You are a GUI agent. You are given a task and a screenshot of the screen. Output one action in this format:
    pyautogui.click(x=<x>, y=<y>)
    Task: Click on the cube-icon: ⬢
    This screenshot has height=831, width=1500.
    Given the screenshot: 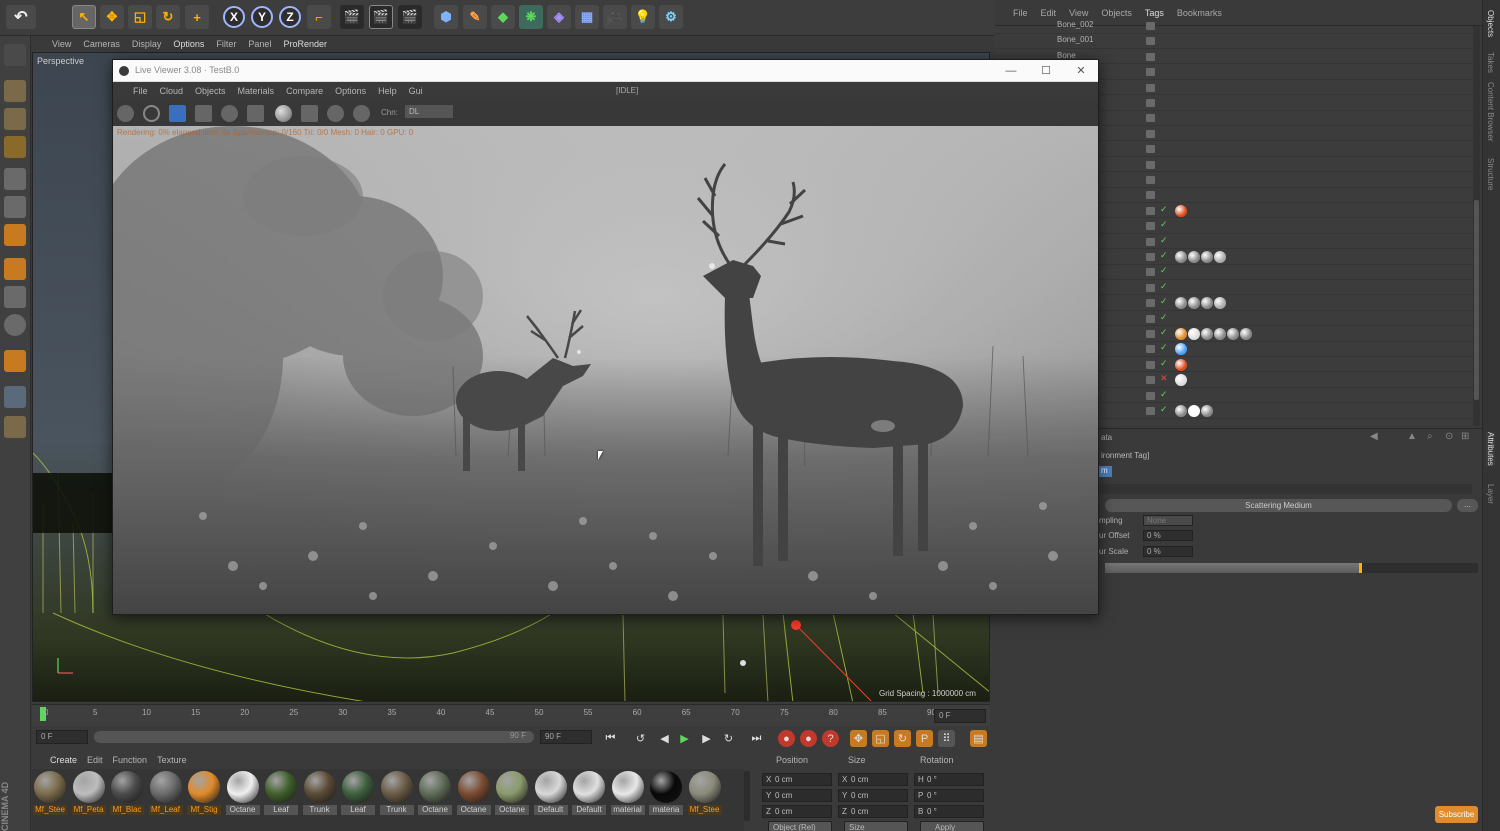 What is the action you would take?
    pyautogui.click(x=446, y=17)
    